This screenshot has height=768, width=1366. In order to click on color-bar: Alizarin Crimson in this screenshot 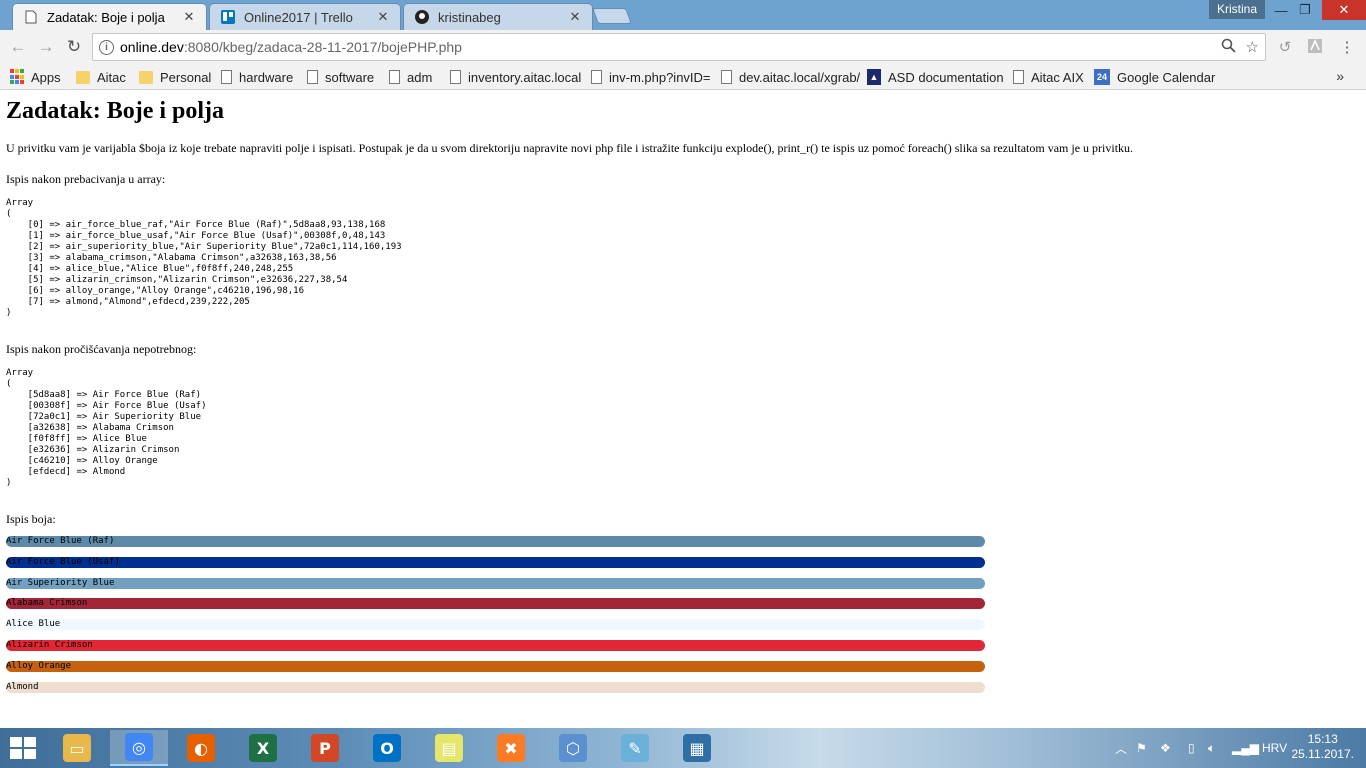, I will do `click(495, 645)`.